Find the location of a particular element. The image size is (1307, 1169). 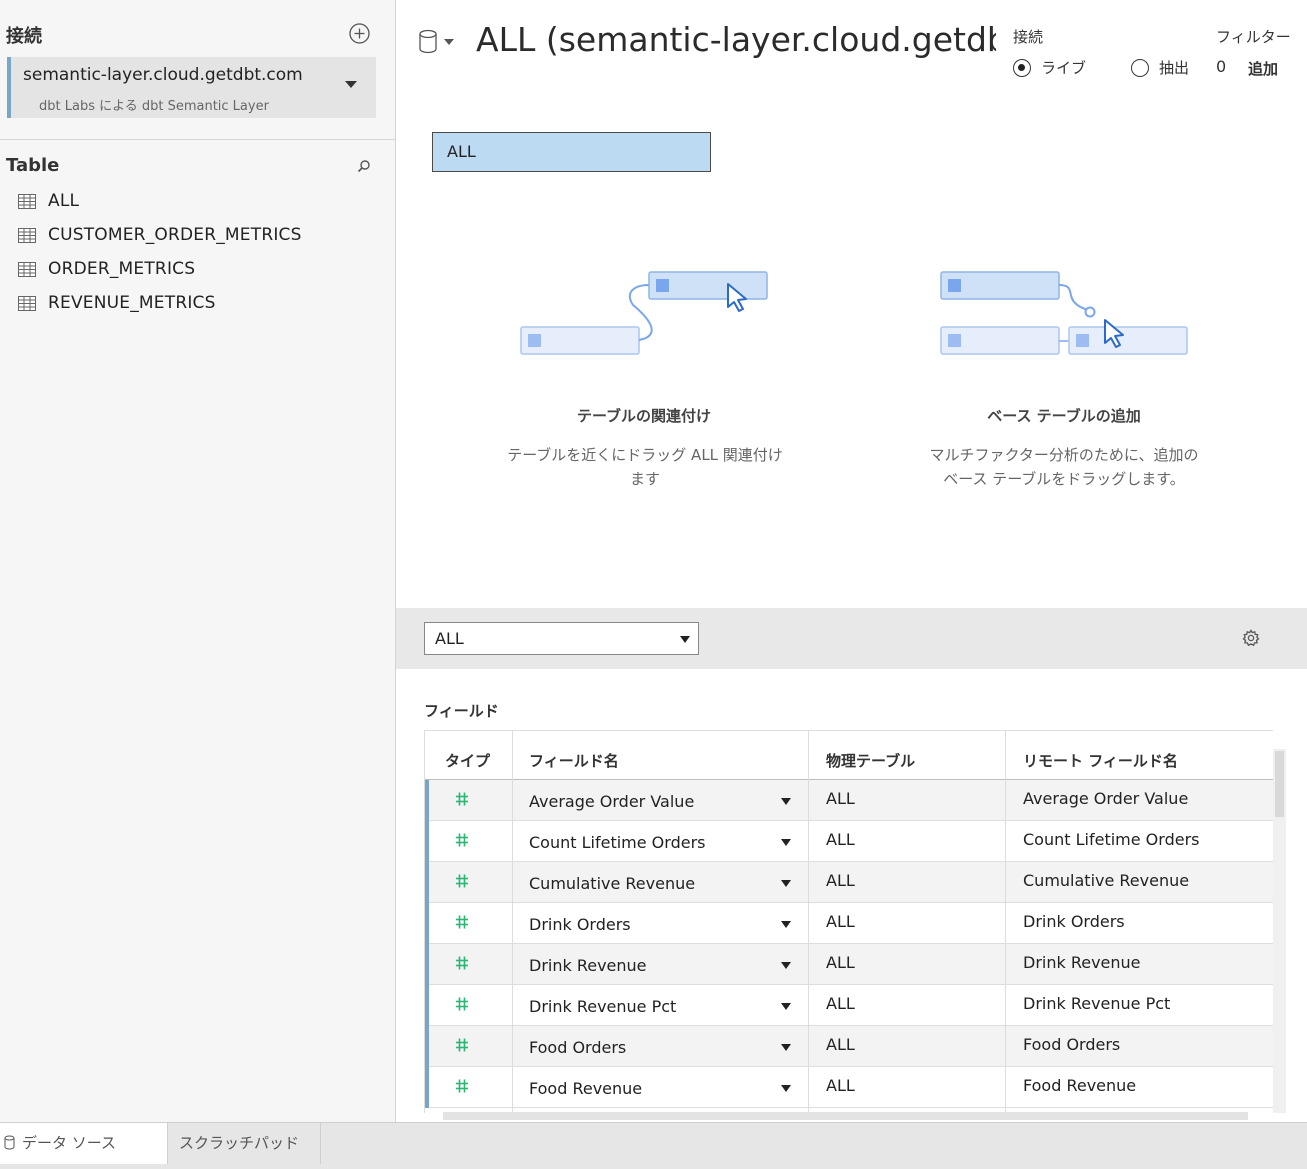

remote-field-name: Drink Revenue is located at coordinates (1082, 962).